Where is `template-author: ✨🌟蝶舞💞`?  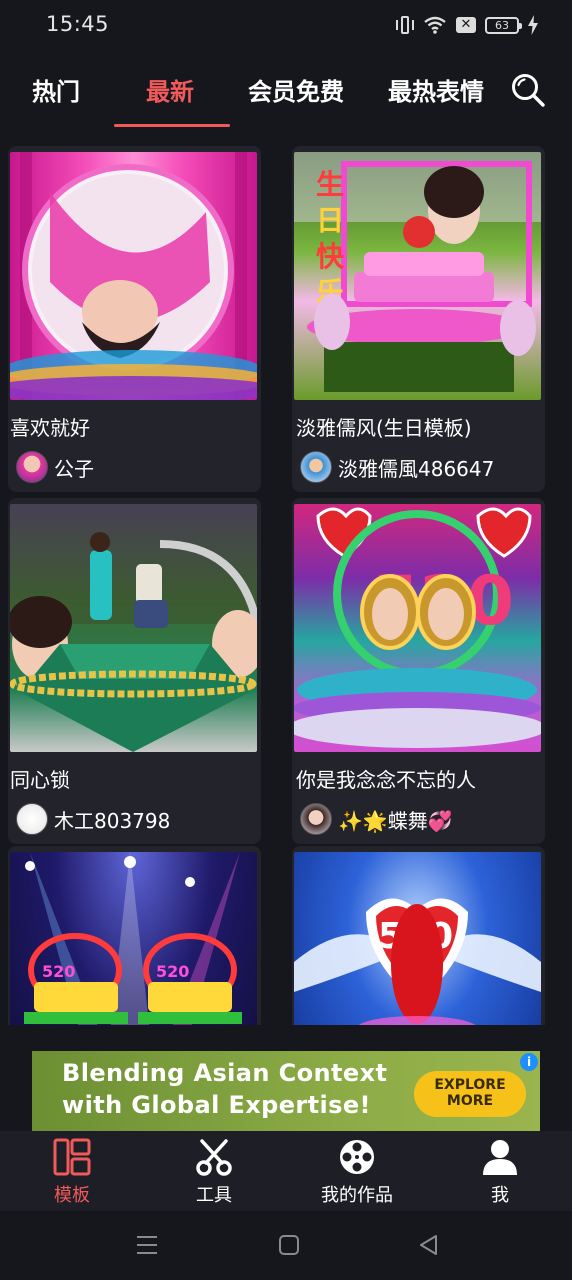
template-author: ✨🌟蝶舞💞 is located at coordinates (376, 819).